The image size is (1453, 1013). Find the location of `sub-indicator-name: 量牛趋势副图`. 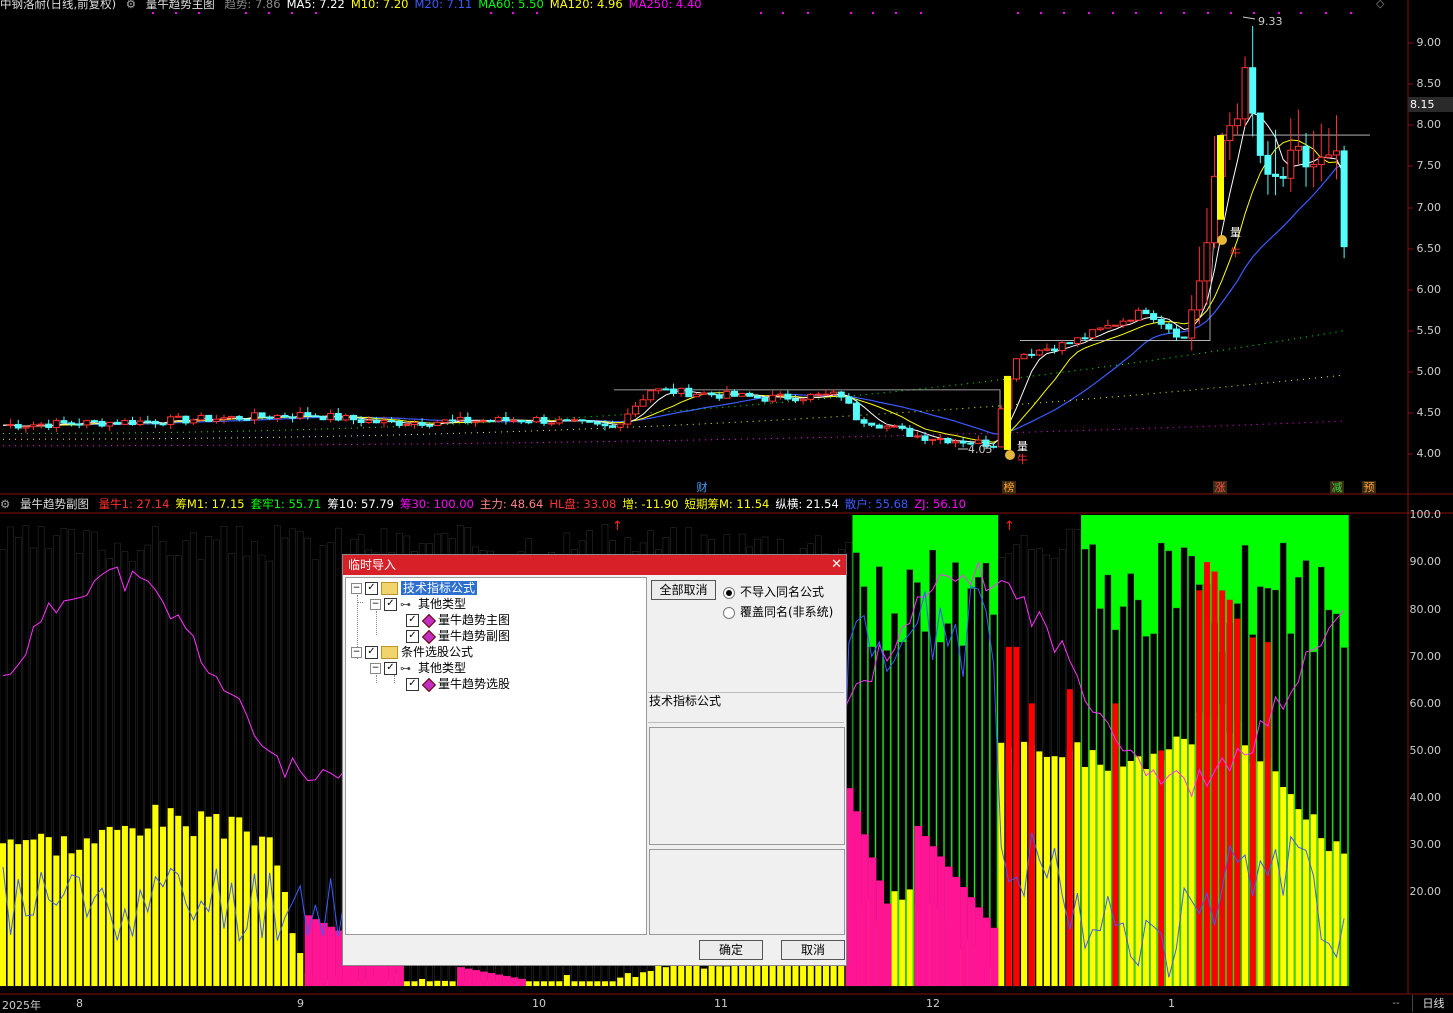

sub-indicator-name: 量牛趋势副图 is located at coordinates (54, 504).